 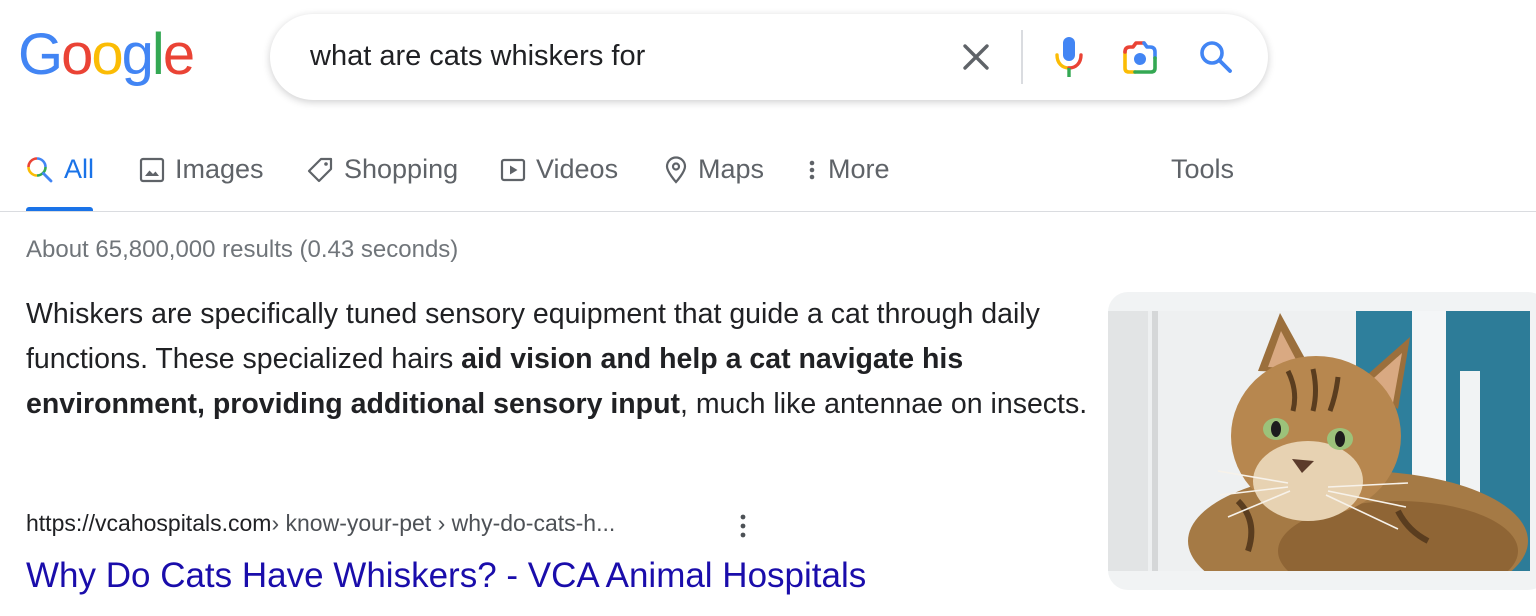 What do you see at coordinates (137, 54) in the screenshot?
I see `logo-letter: g` at bounding box center [137, 54].